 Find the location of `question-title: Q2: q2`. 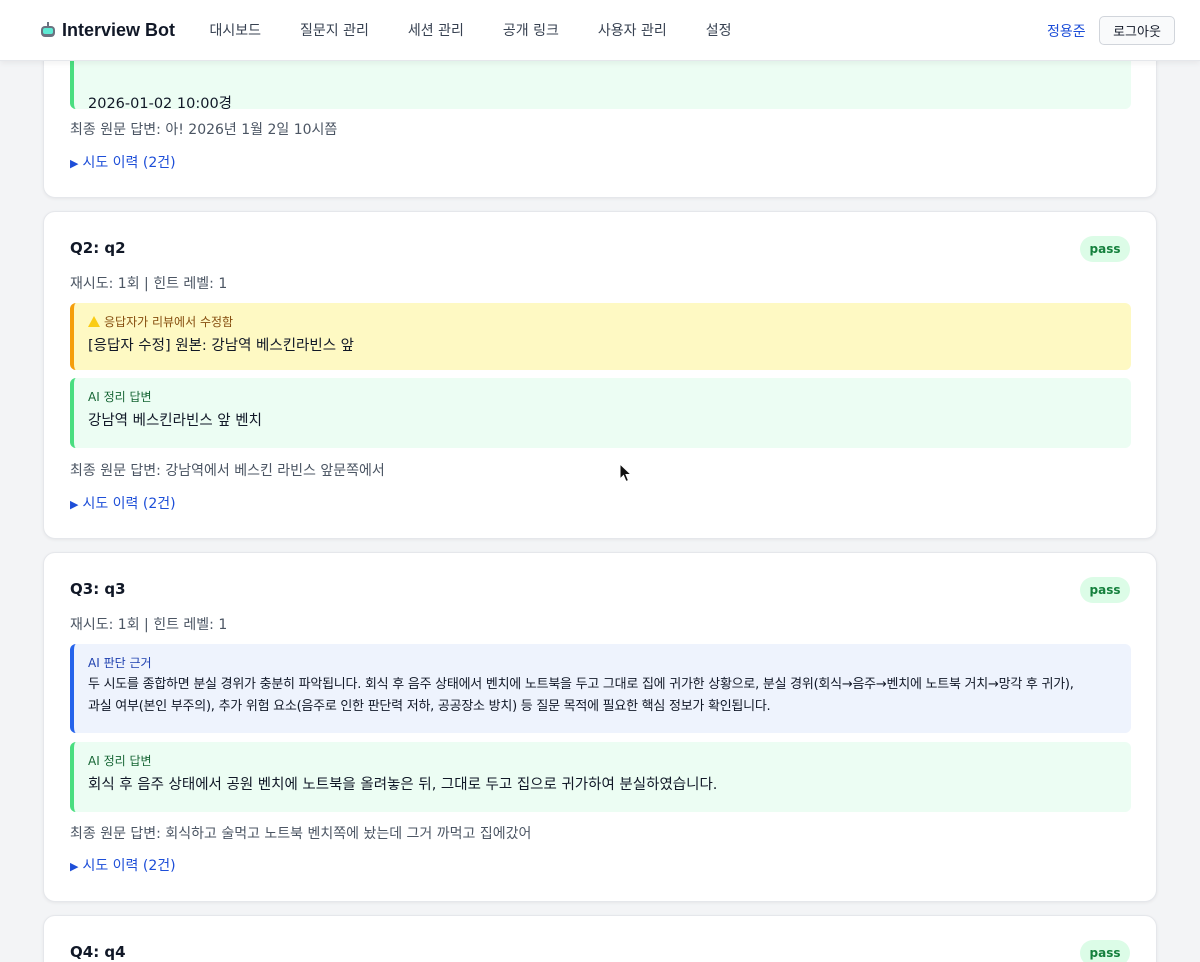

question-title: Q2: q2 is located at coordinates (98, 248).